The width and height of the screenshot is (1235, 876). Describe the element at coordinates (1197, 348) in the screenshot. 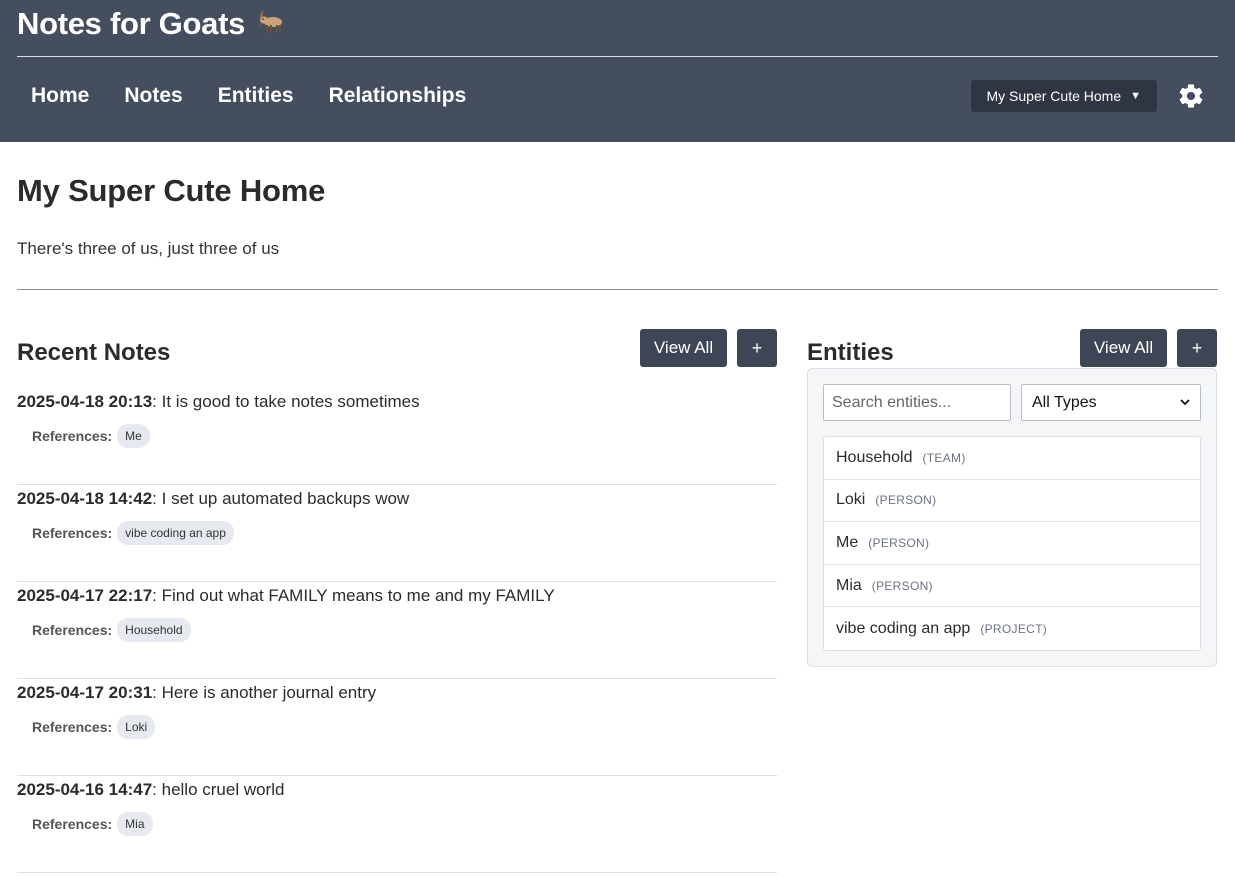

I see `add-entity-button: +` at that location.